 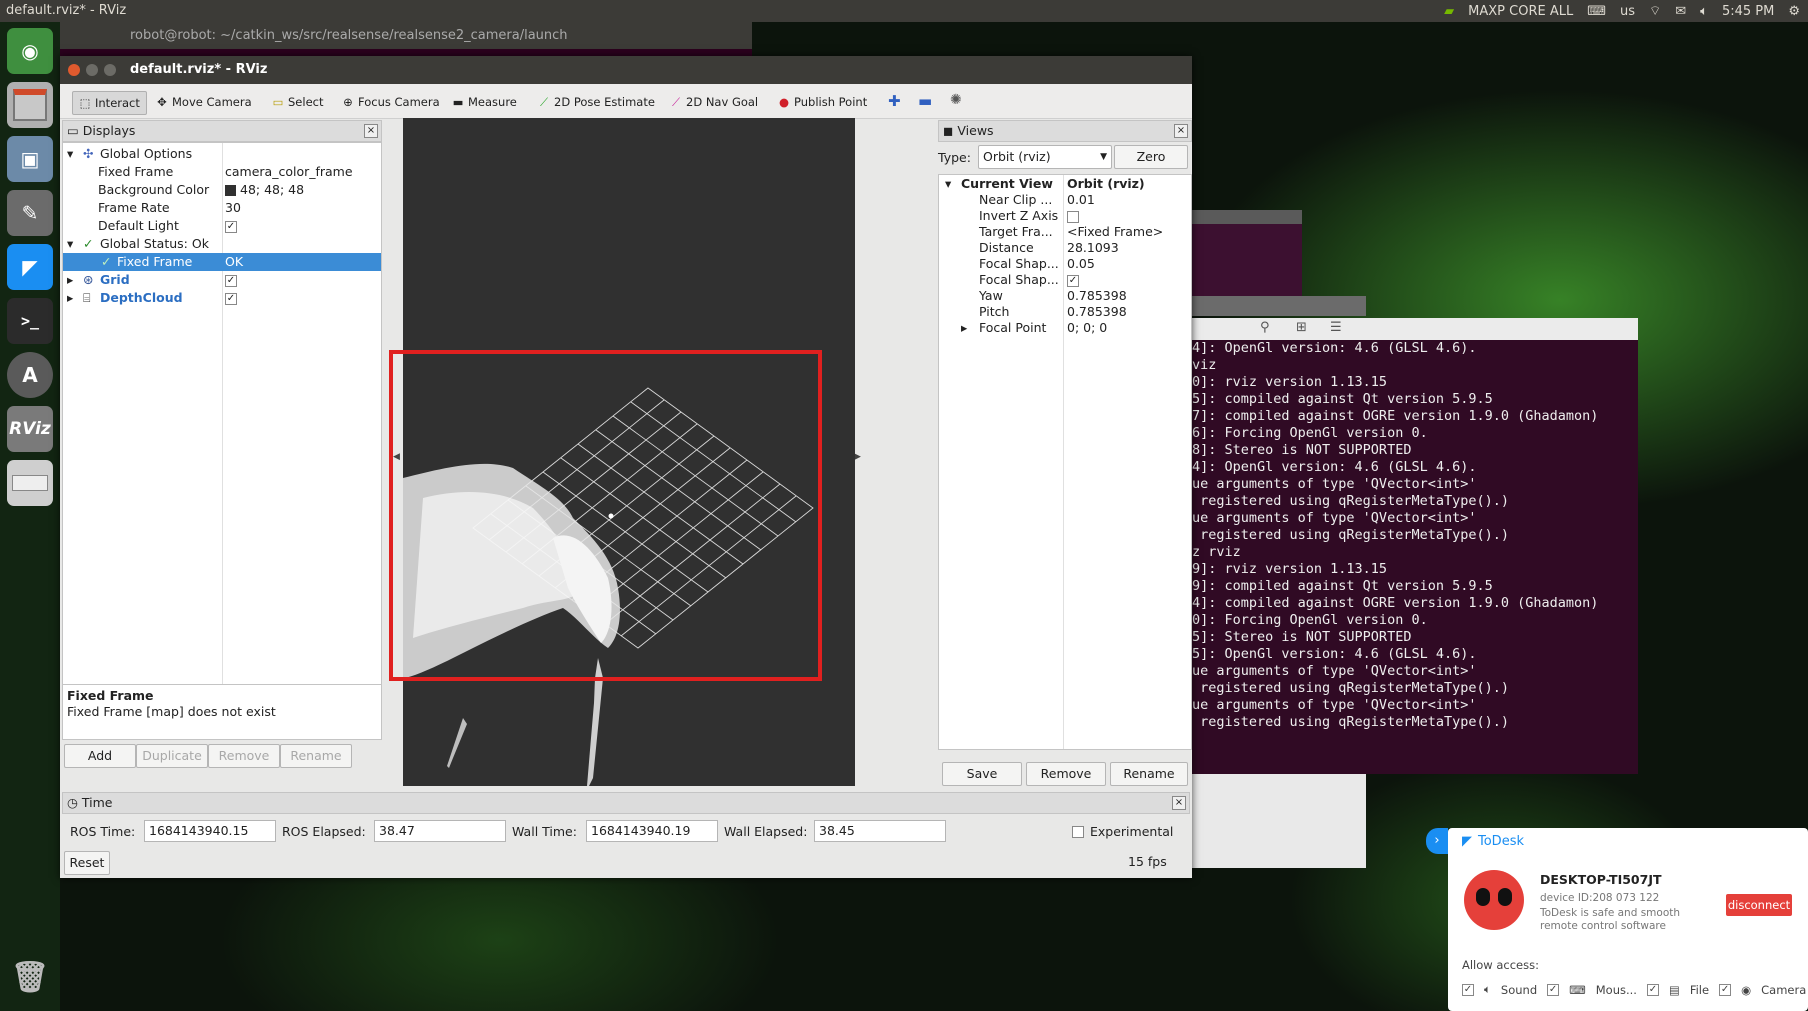 I want to click on remove-tool-icon: ▬, so click(x=925, y=101).